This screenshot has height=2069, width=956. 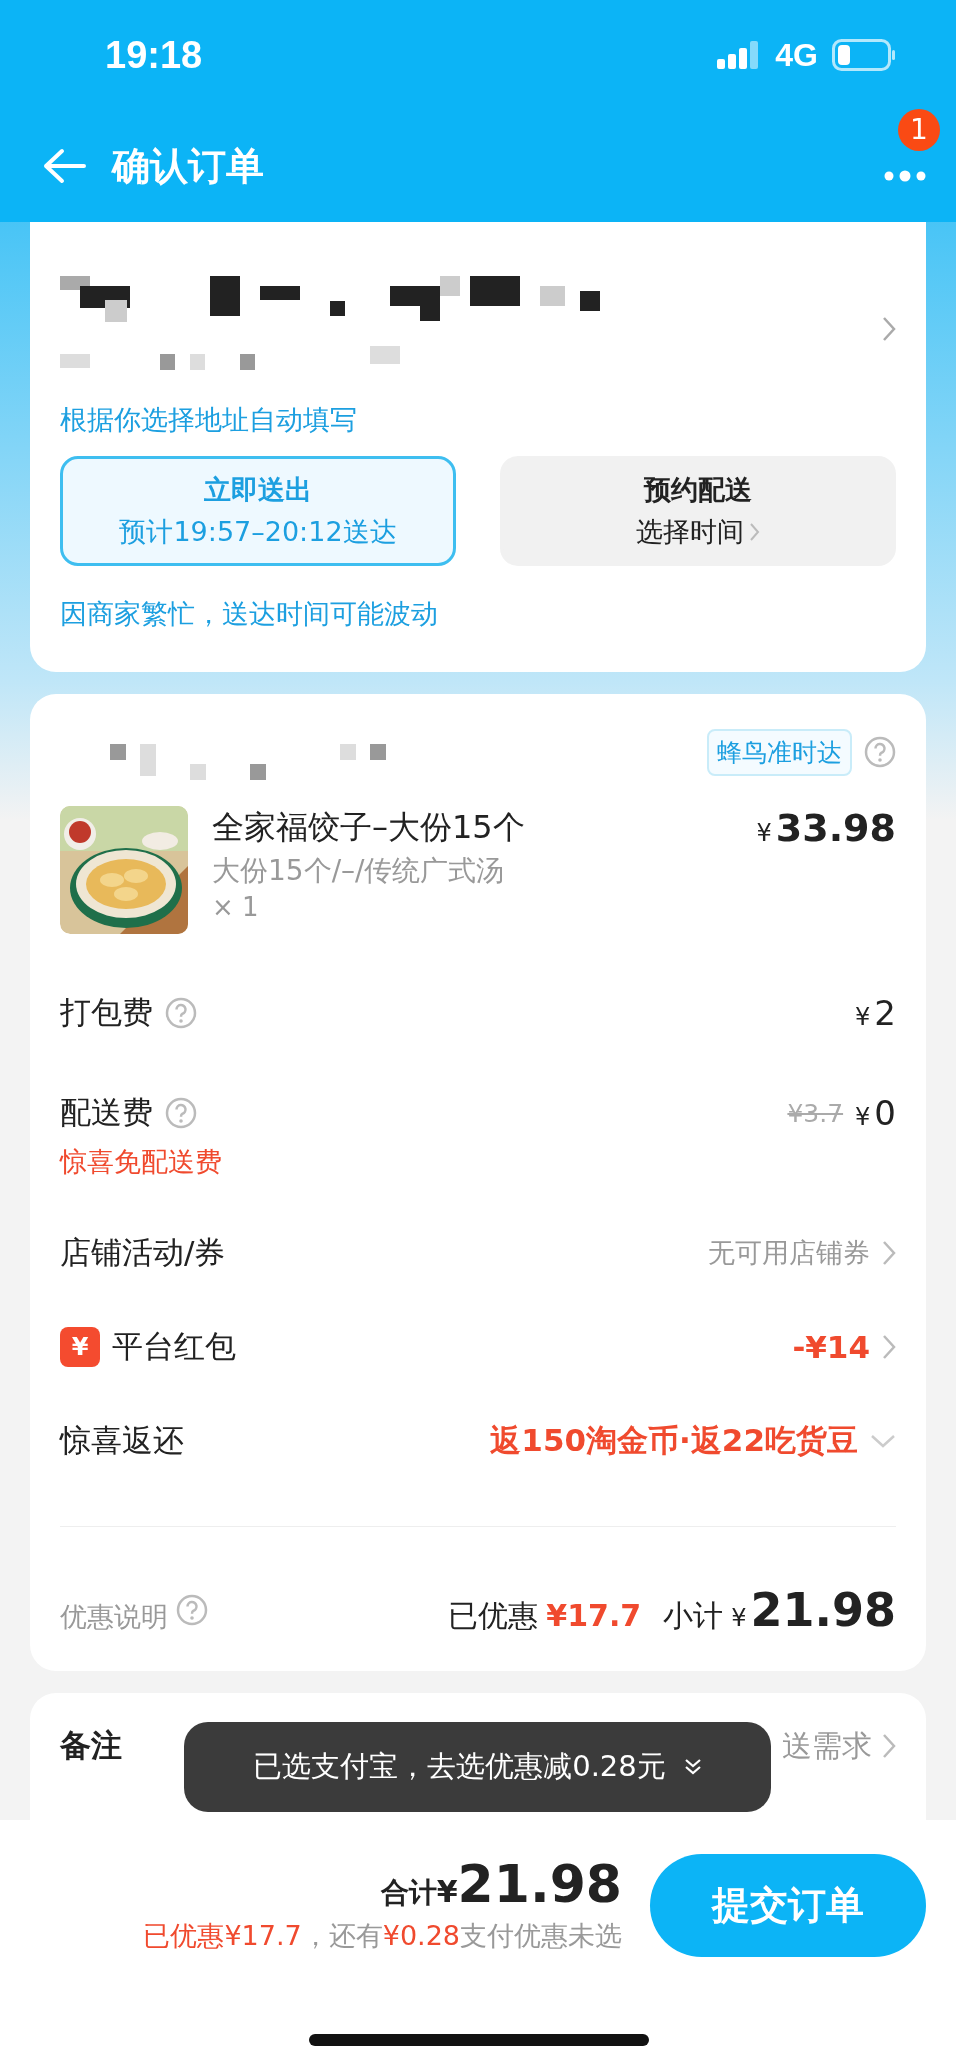 I want to click on fee-label: 打包费, so click(x=106, y=1012).